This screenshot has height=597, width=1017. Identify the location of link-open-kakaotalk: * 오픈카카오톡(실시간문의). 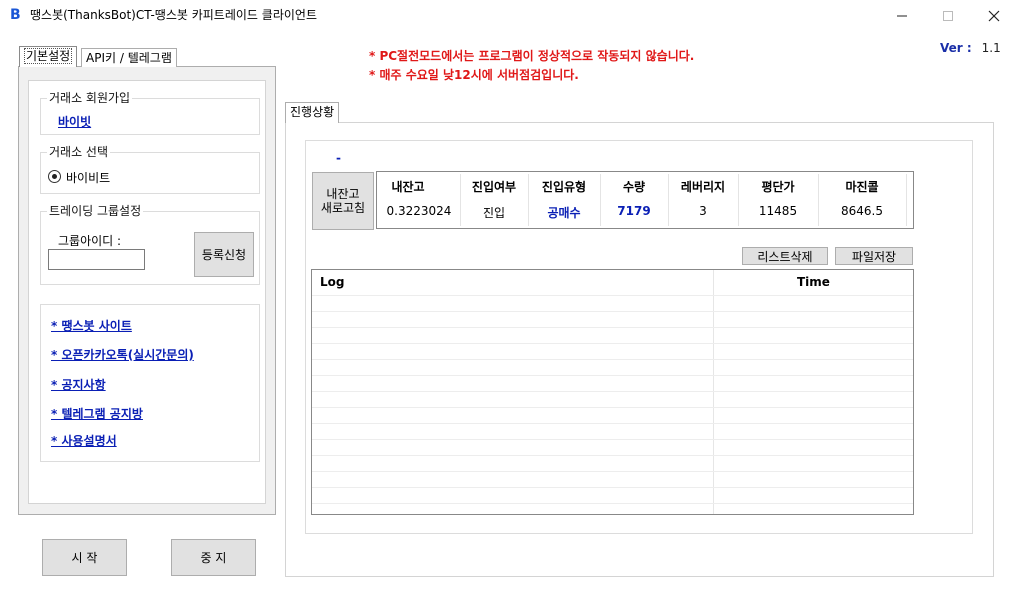
(122, 354).